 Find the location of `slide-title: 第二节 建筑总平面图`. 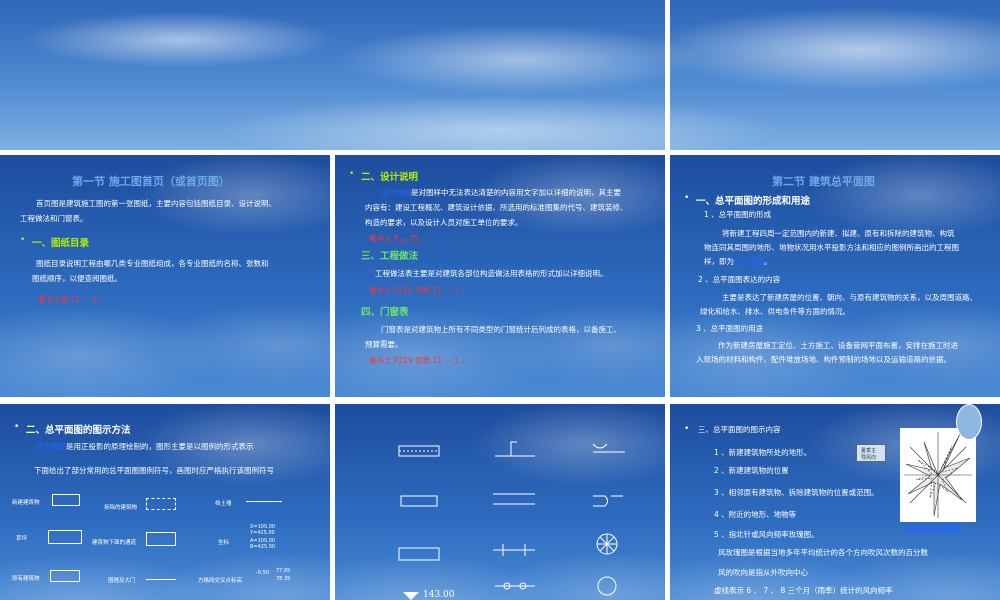

slide-title: 第二节 建筑总平面图 is located at coordinates (823, 181).